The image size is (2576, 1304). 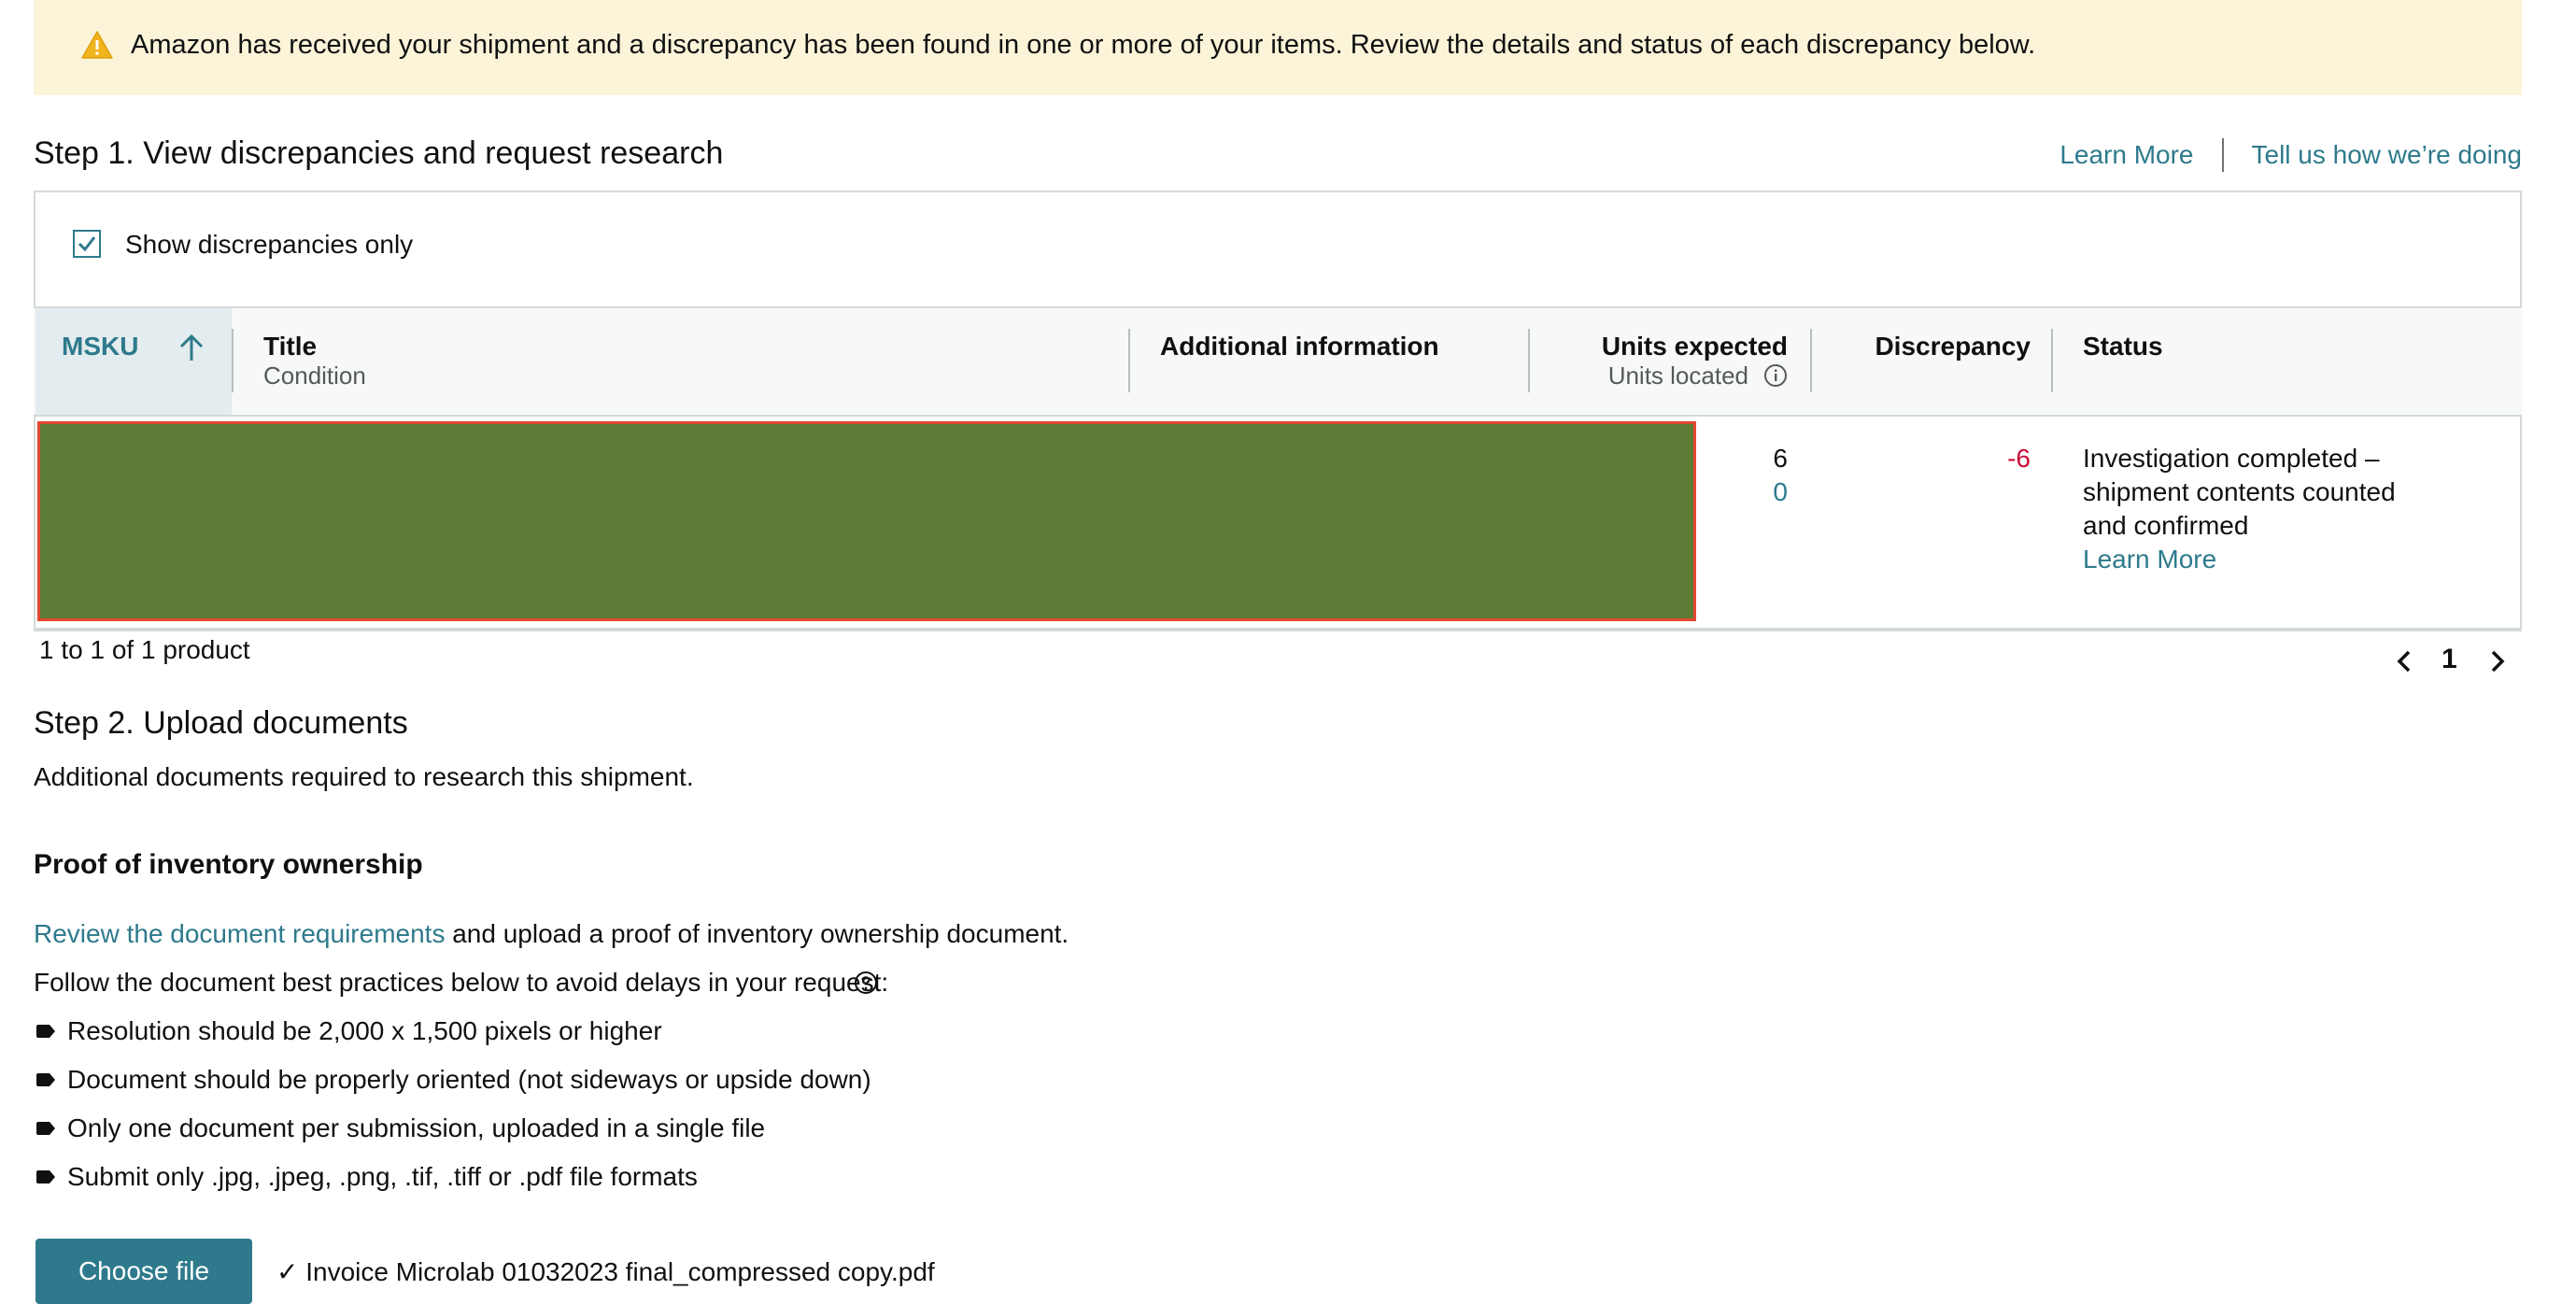 What do you see at coordinates (1694, 346) in the screenshot?
I see `units-expected-column-header: Units expected` at bounding box center [1694, 346].